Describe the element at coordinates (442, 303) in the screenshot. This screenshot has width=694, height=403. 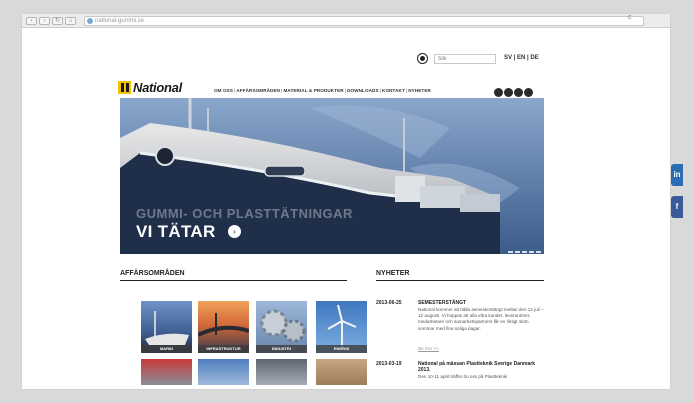
I see `news-title: SEMESTERSTÄNGT` at that location.